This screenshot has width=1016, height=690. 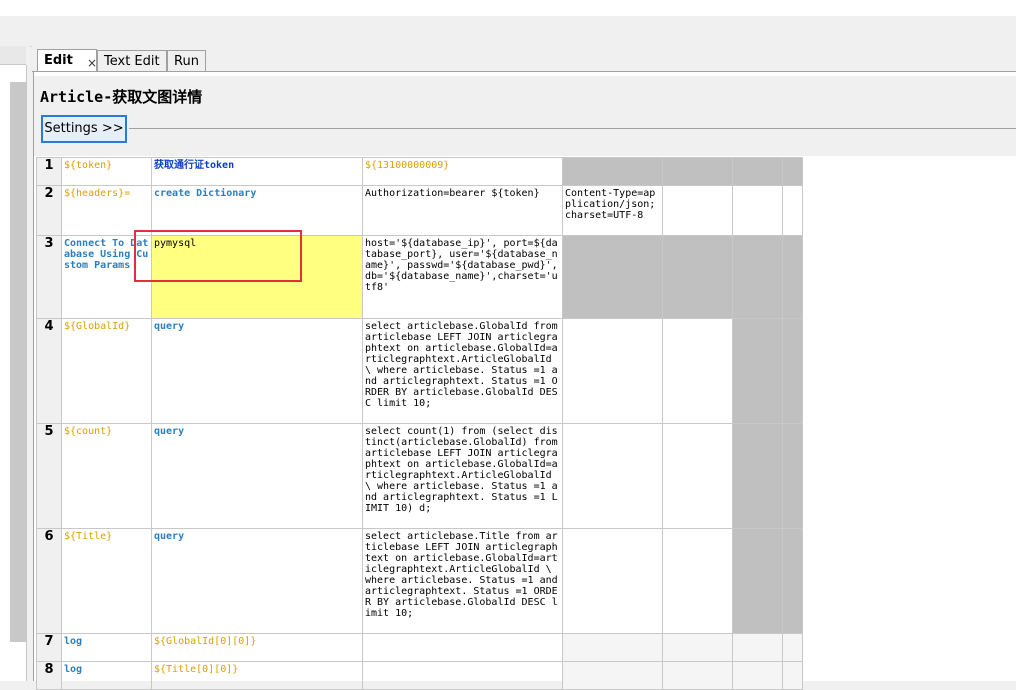 I want to click on grid-cell: 获取通行证token, so click(x=257, y=171).